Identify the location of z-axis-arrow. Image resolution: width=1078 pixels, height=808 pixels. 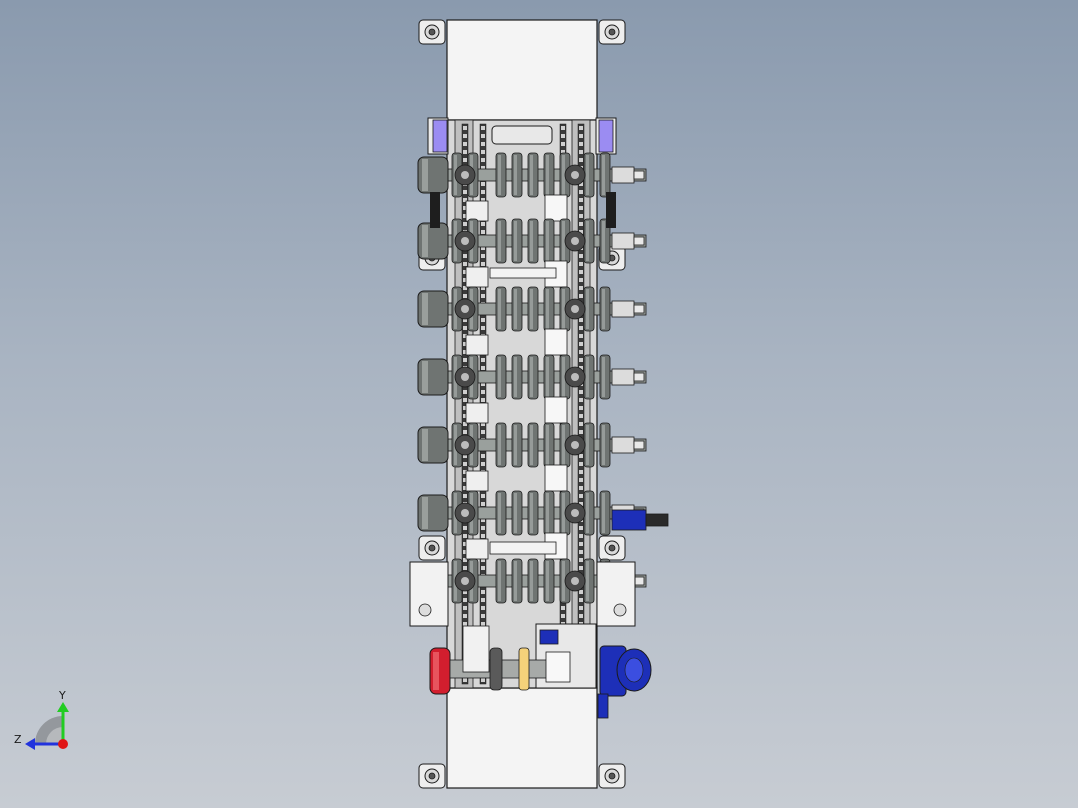
(30, 744).